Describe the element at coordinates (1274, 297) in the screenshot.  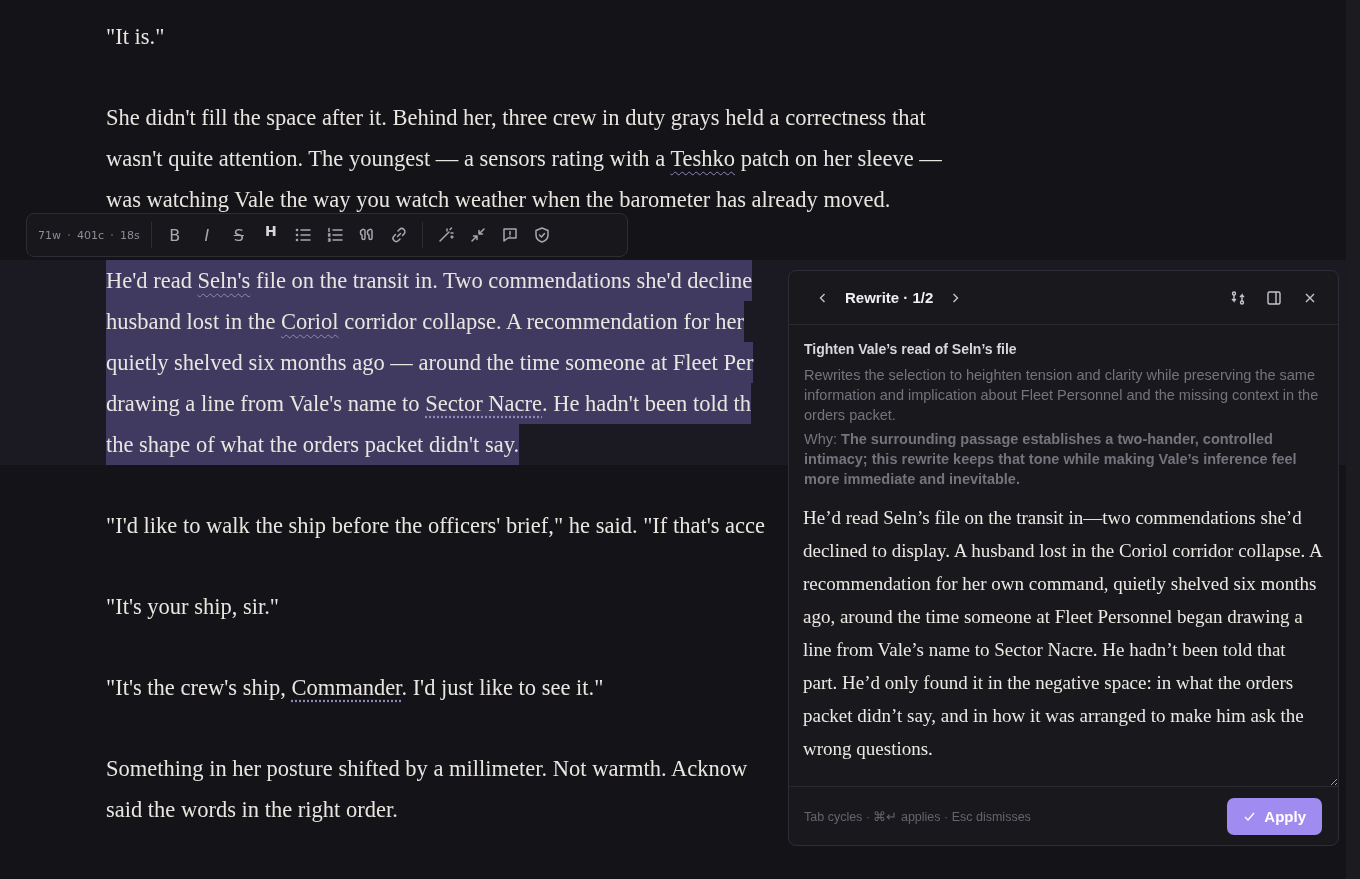
I see `side-panel-icon` at that location.